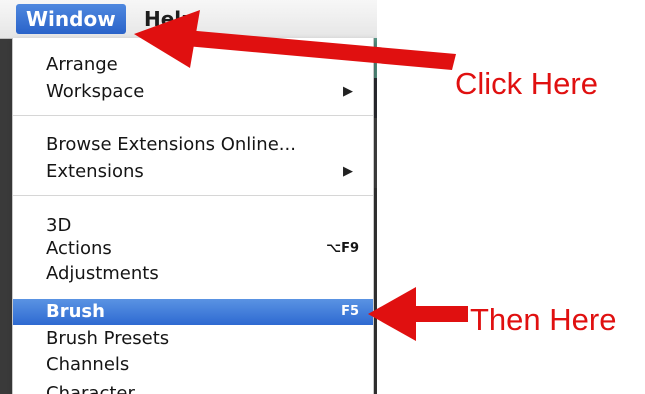 This screenshot has height=394, width=645. I want to click on annotation-then-here: Then Here, so click(543, 319).